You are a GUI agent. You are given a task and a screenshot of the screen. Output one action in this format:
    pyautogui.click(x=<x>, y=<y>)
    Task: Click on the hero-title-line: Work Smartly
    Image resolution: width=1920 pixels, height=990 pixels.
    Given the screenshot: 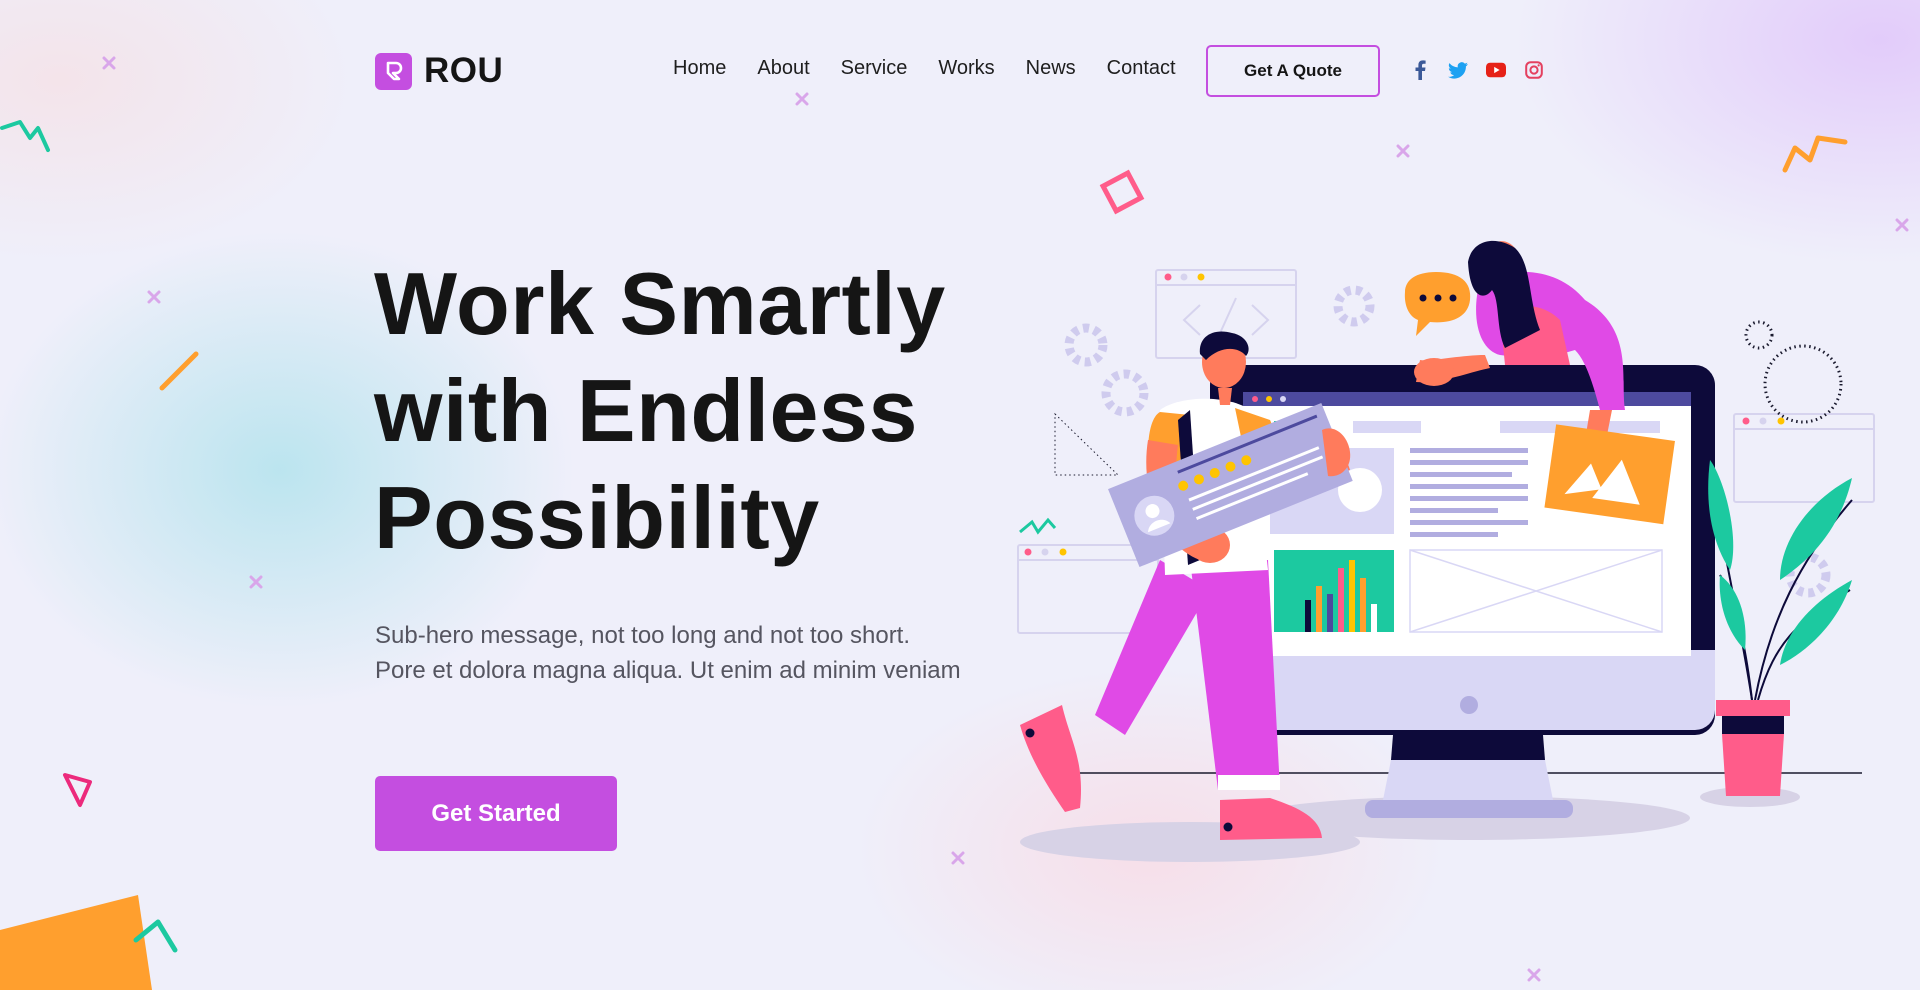 What is the action you would take?
    pyautogui.click(x=660, y=303)
    